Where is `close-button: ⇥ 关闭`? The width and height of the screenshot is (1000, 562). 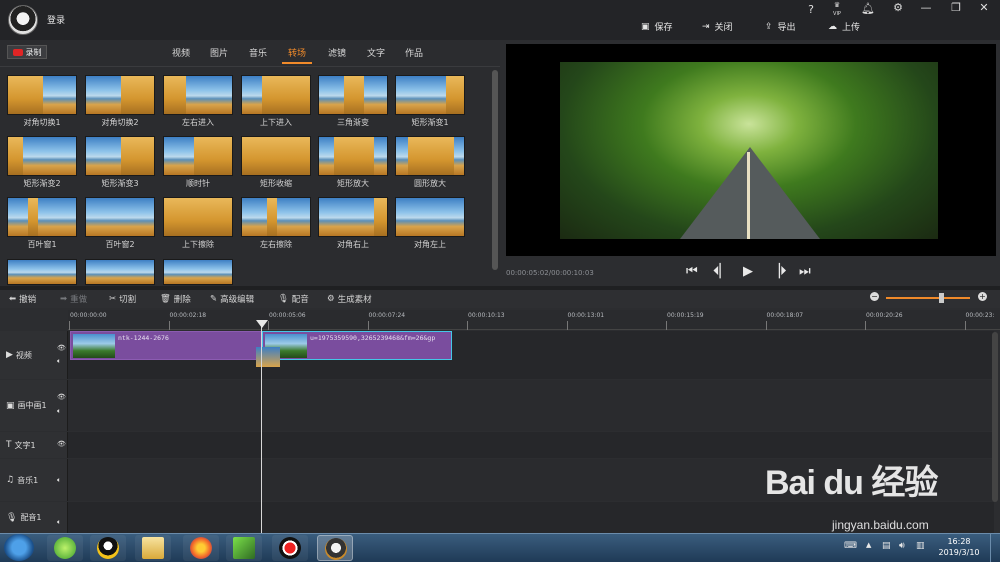 close-button: ⇥ 关闭 is located at coordinates (717, 27).